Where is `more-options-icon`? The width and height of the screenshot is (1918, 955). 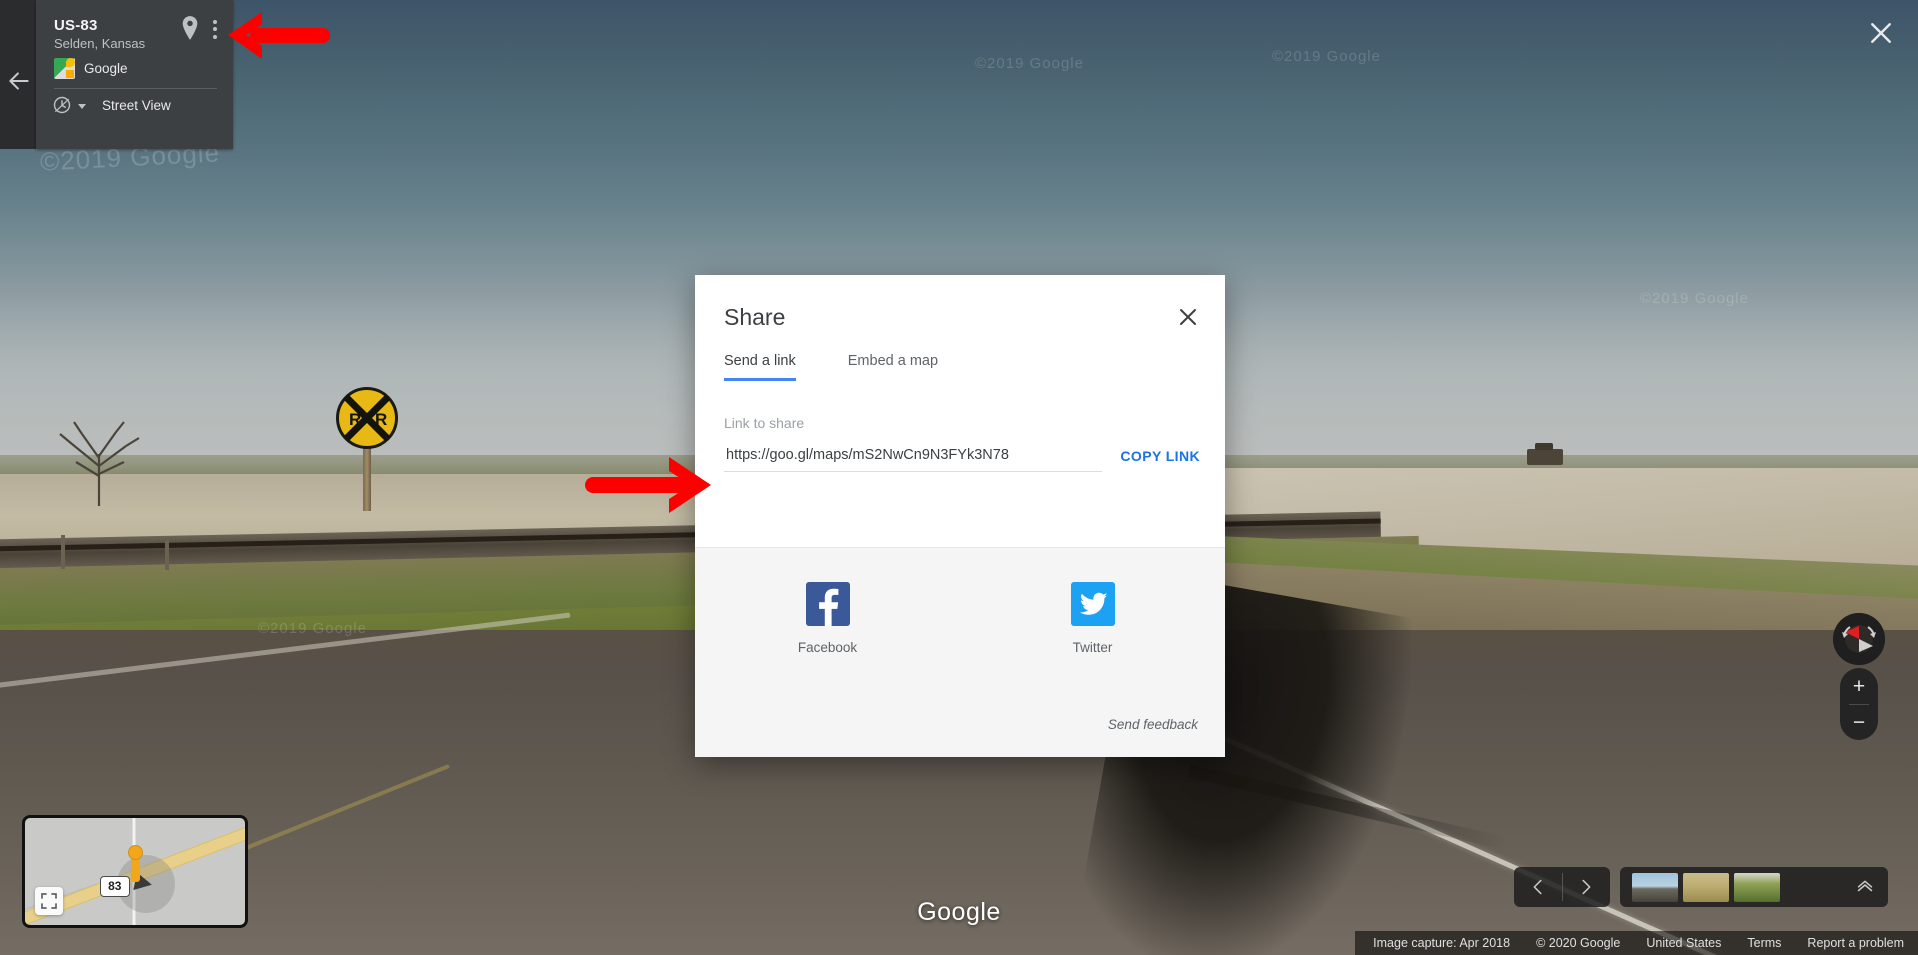 more-options-icon is located at coordinates (215, 28).